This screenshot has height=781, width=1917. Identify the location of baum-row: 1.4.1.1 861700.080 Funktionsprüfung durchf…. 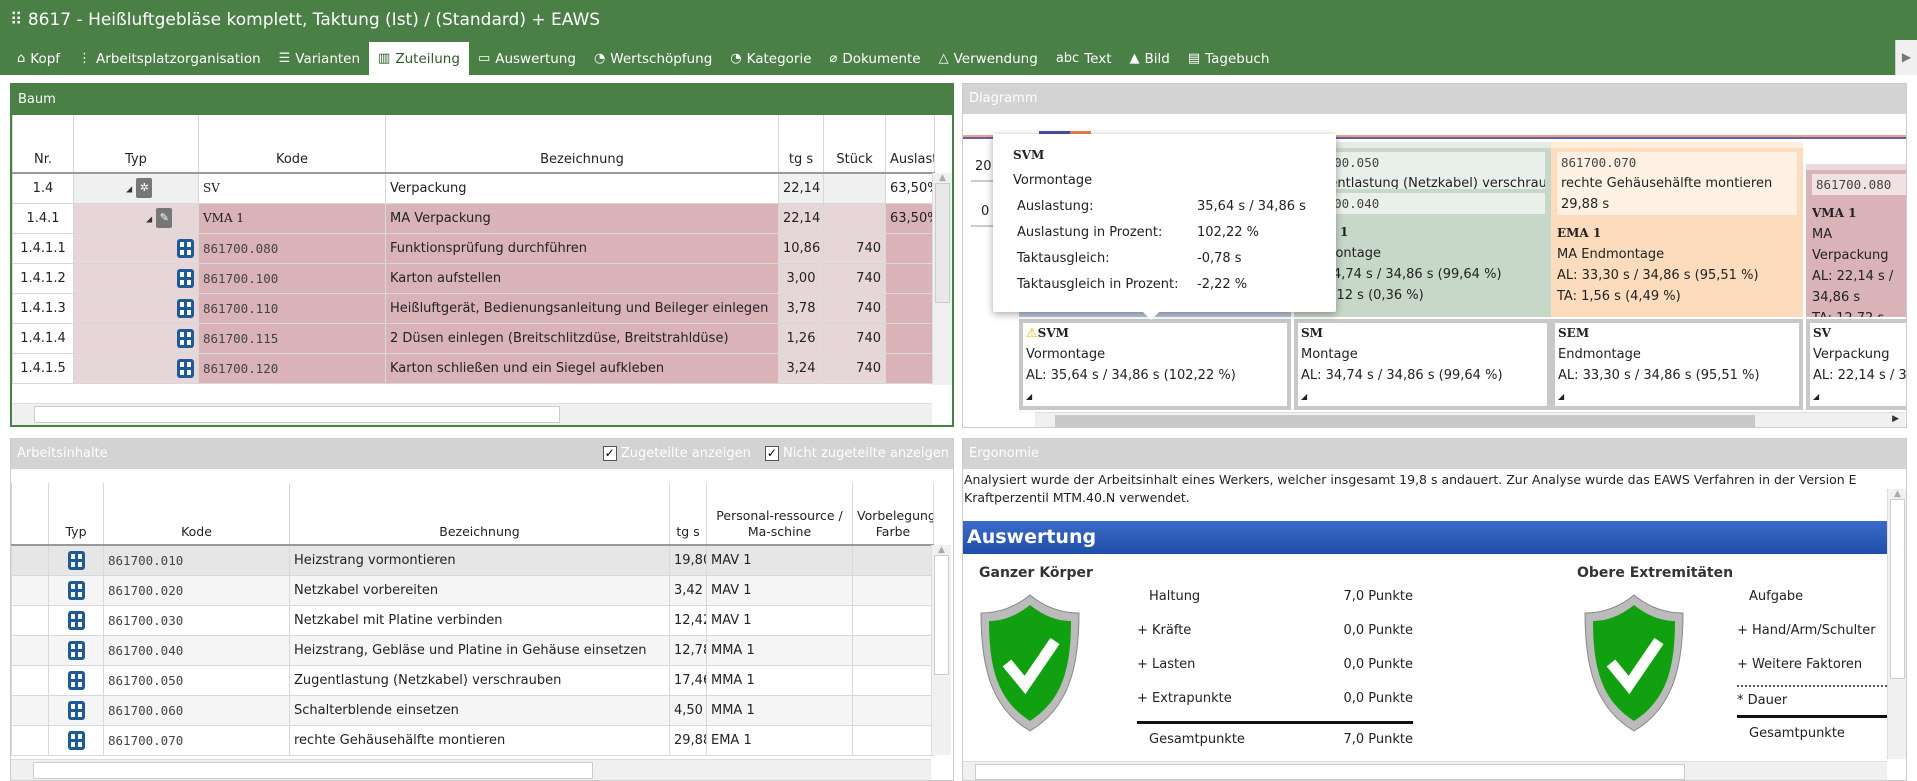
(473, 248).